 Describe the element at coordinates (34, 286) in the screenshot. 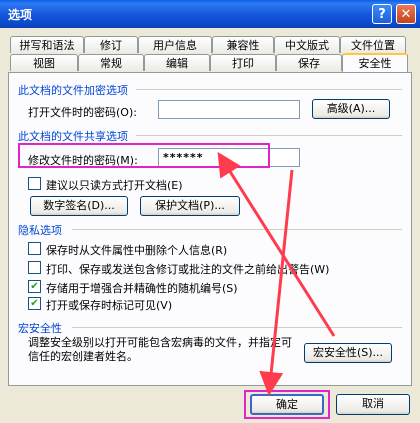

I see `privacy-checkbox-random-number: ✔` at that location.